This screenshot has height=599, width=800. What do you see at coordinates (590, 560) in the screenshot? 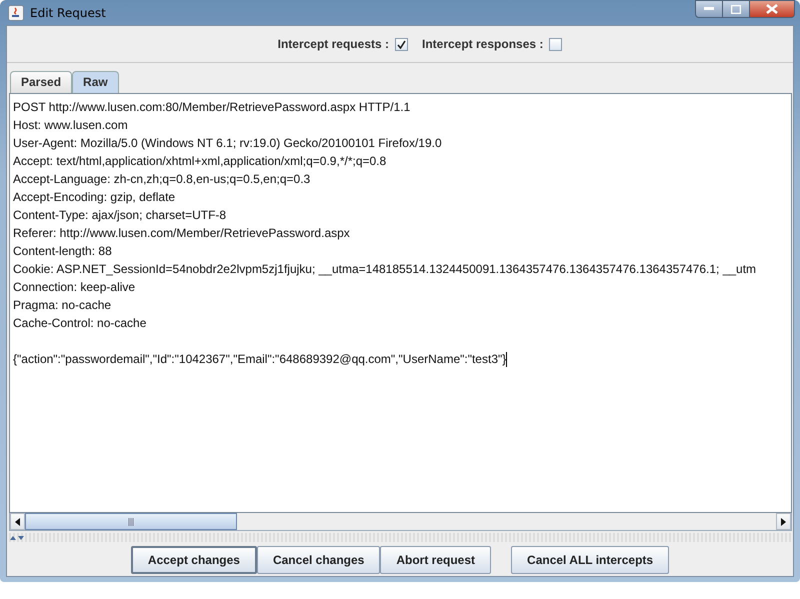
I see `dialog-button: Cancel ALL intercepts` at bounding box center [590, 560].